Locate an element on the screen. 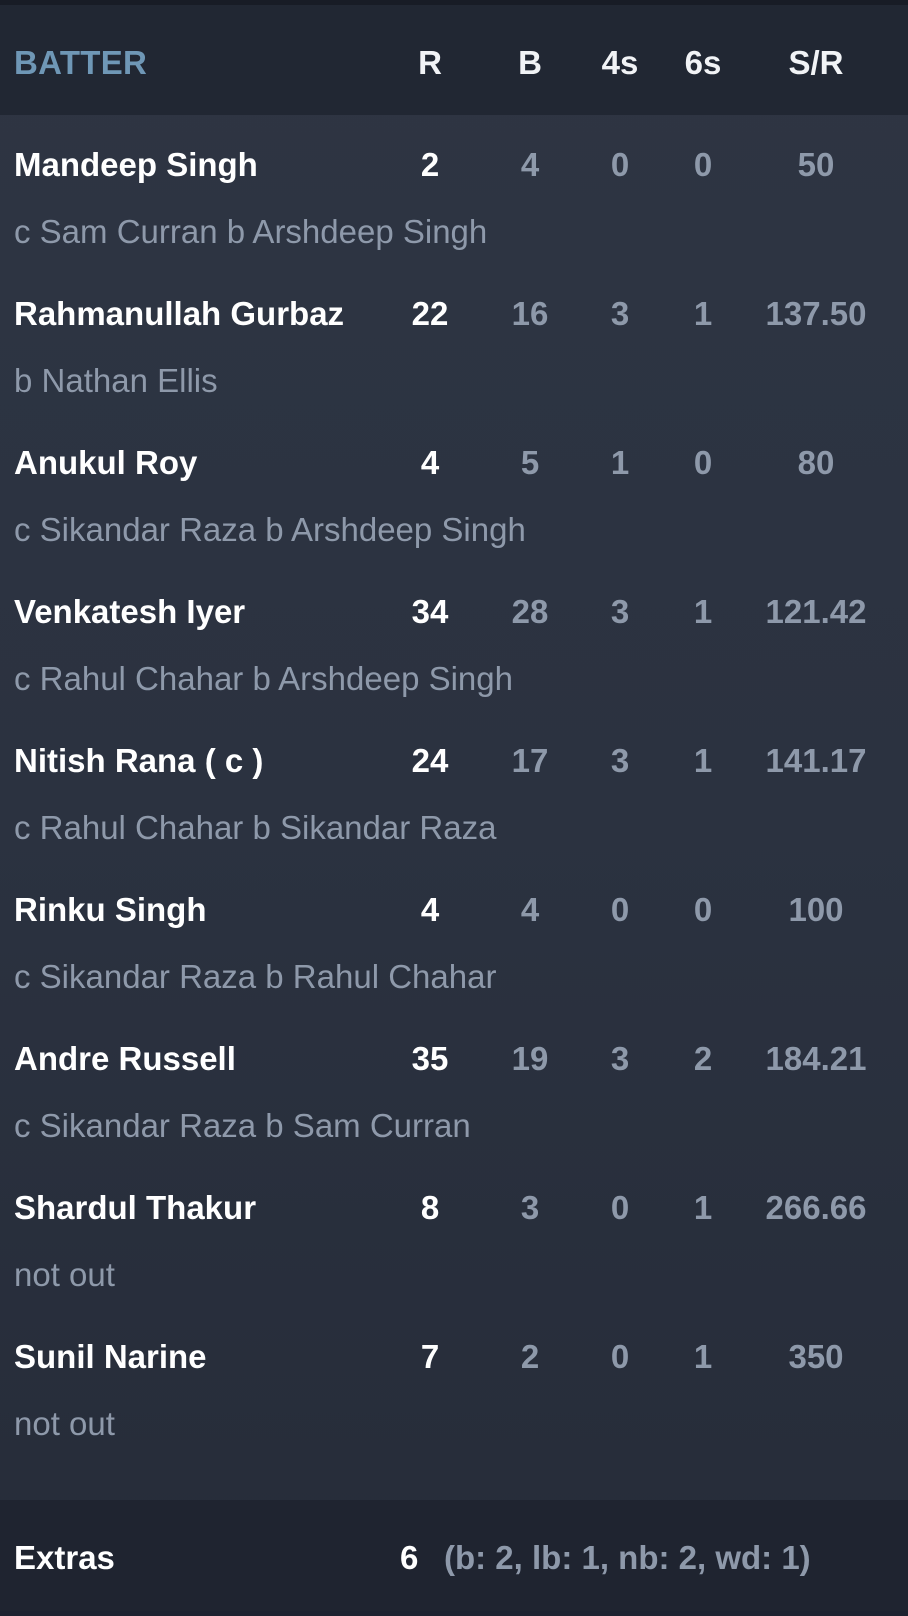  batter-dismissal: c Sam Curran b Arshdeep Singh is located at coordinates (251, 231).